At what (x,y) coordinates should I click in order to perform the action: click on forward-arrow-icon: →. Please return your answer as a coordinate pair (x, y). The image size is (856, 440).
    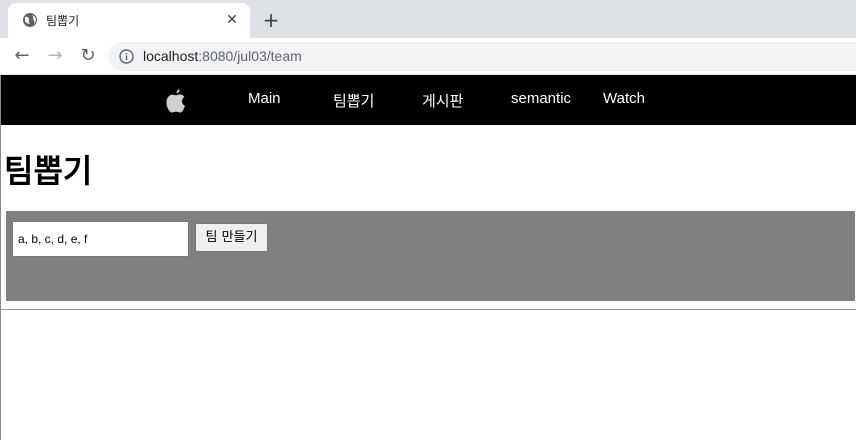
    Looking at the image, I should click on (55, 56).